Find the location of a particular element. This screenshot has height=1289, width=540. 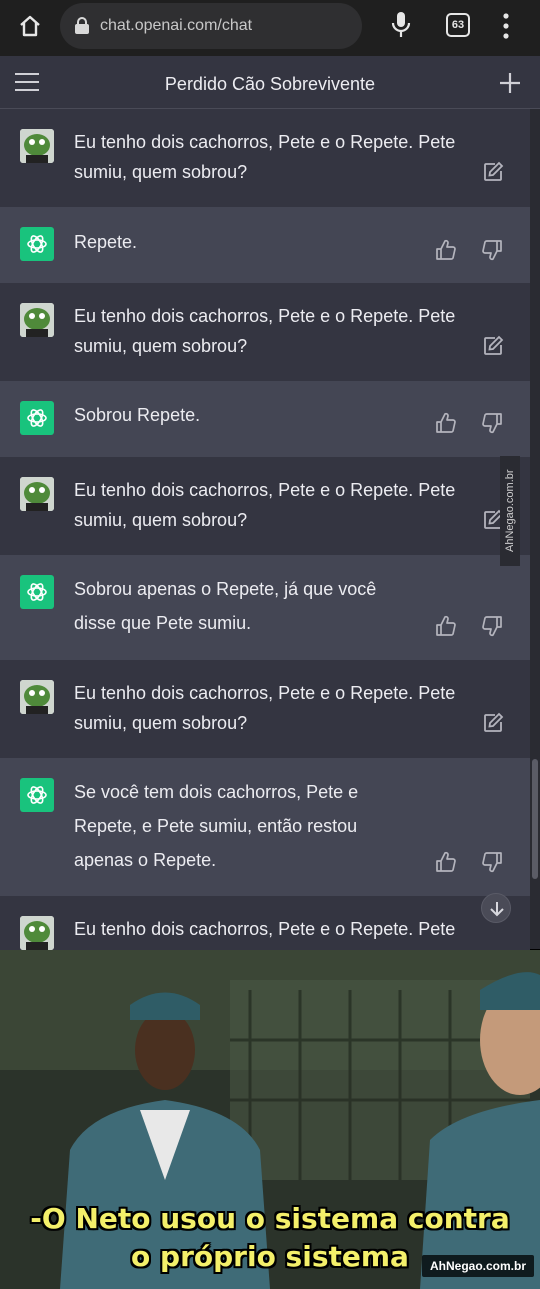

tab-switcher-button: 63 is located at coordinates (458, 25).